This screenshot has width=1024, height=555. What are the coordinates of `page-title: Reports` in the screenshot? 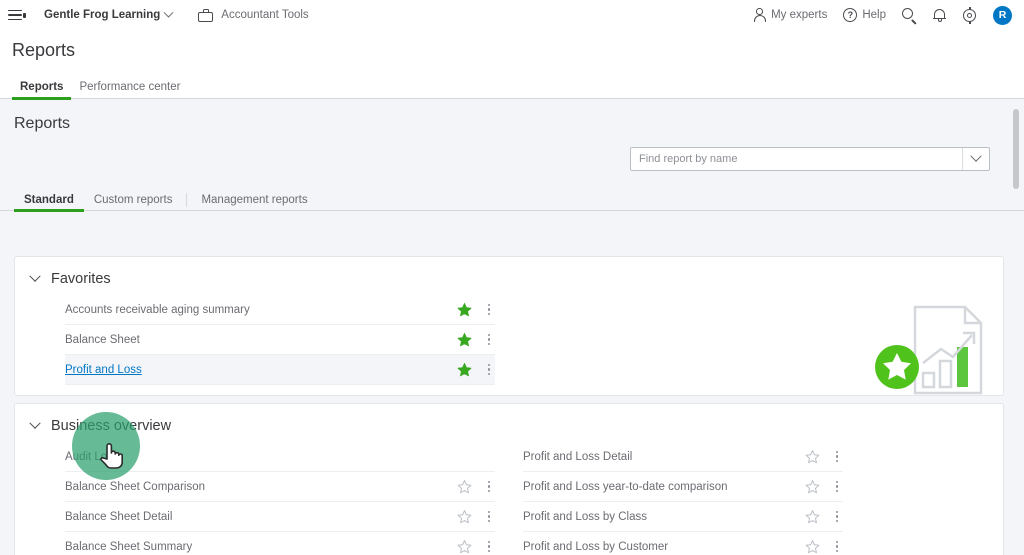 It's located at (44, 50).